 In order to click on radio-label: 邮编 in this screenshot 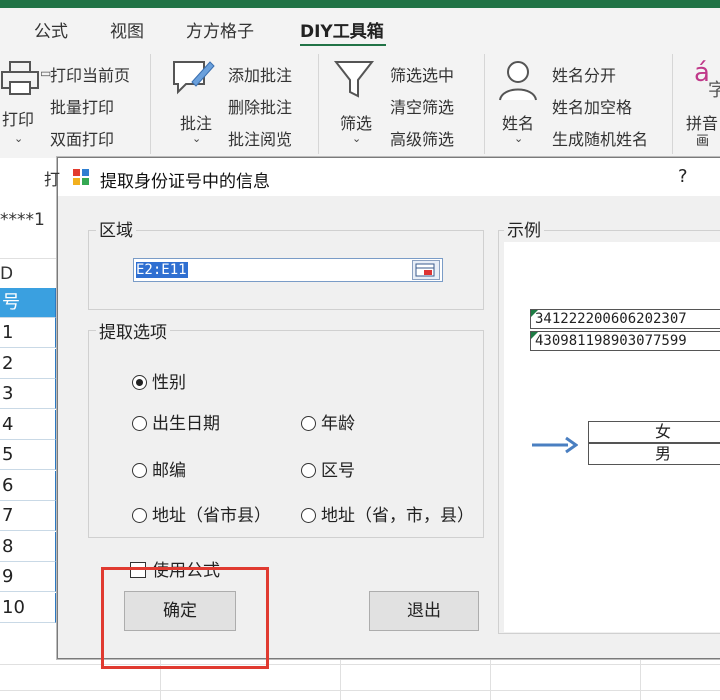, I will do `click(169, 471)`.